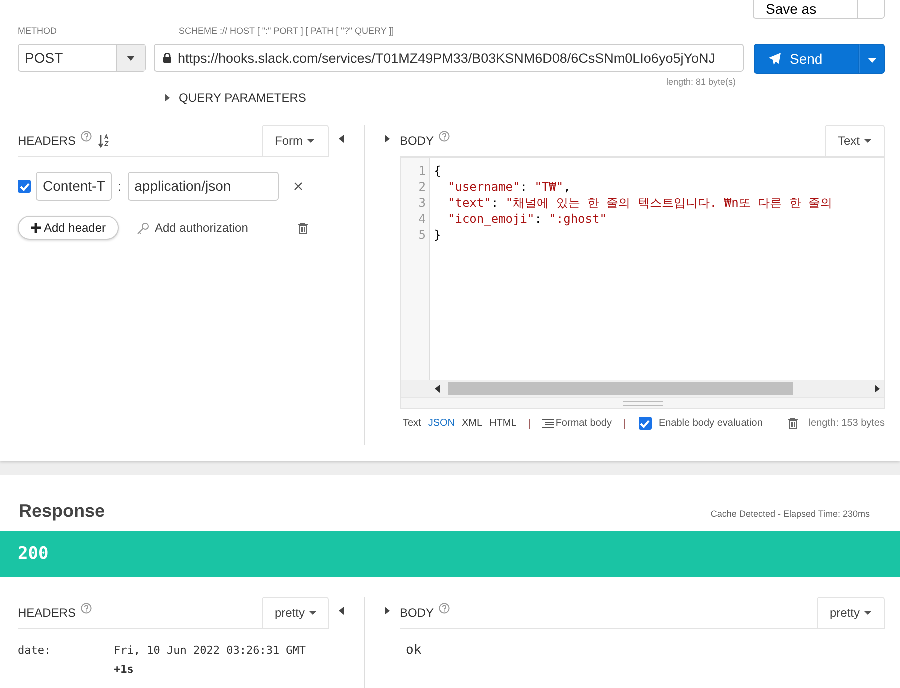 This screenshot has height=688, width=900. I want to click on code-line: "icon_emoji": ":ghost", so click(527, 219).